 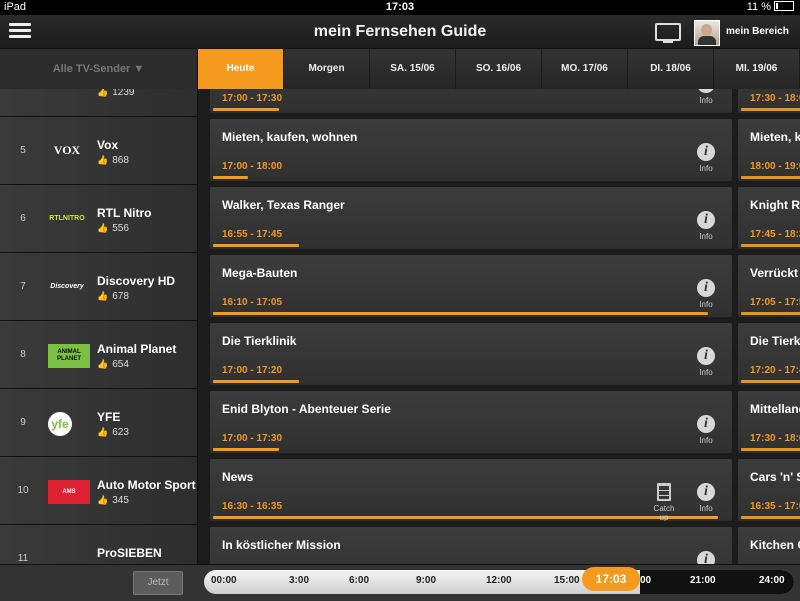 What do you see at coordinates (471, 101) in the screenshot?
I see `program-card: 17:00 - 17:30 i Info` at bounding box center [471, 101].